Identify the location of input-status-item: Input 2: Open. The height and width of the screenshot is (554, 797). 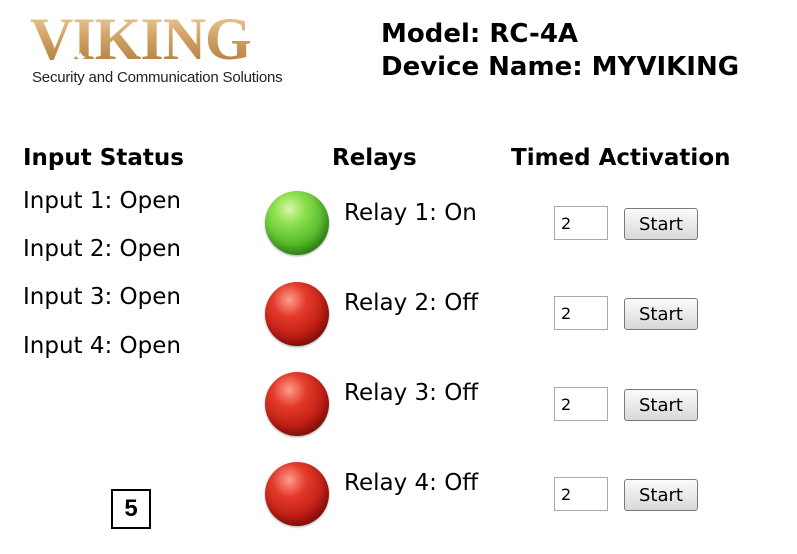
(102, 249).